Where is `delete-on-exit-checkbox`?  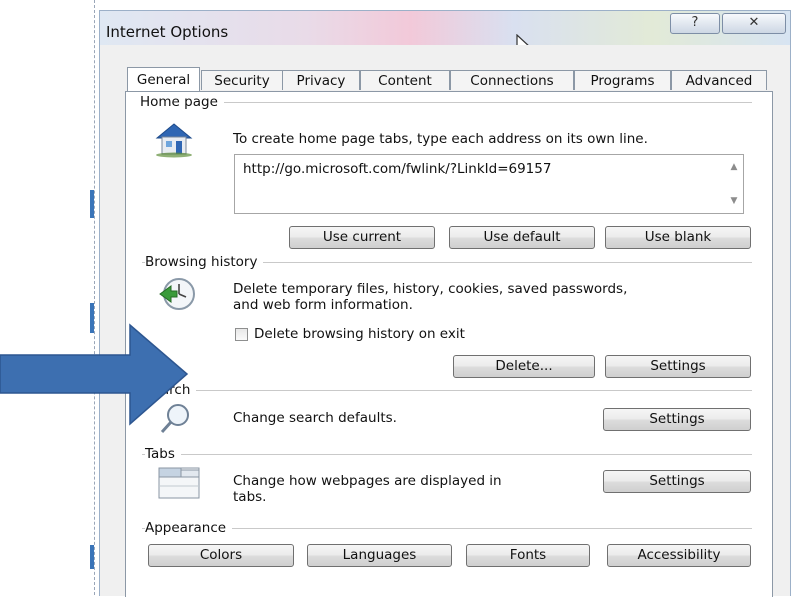 delete-on-exit-checkbox is located at coordinates (241, 334).